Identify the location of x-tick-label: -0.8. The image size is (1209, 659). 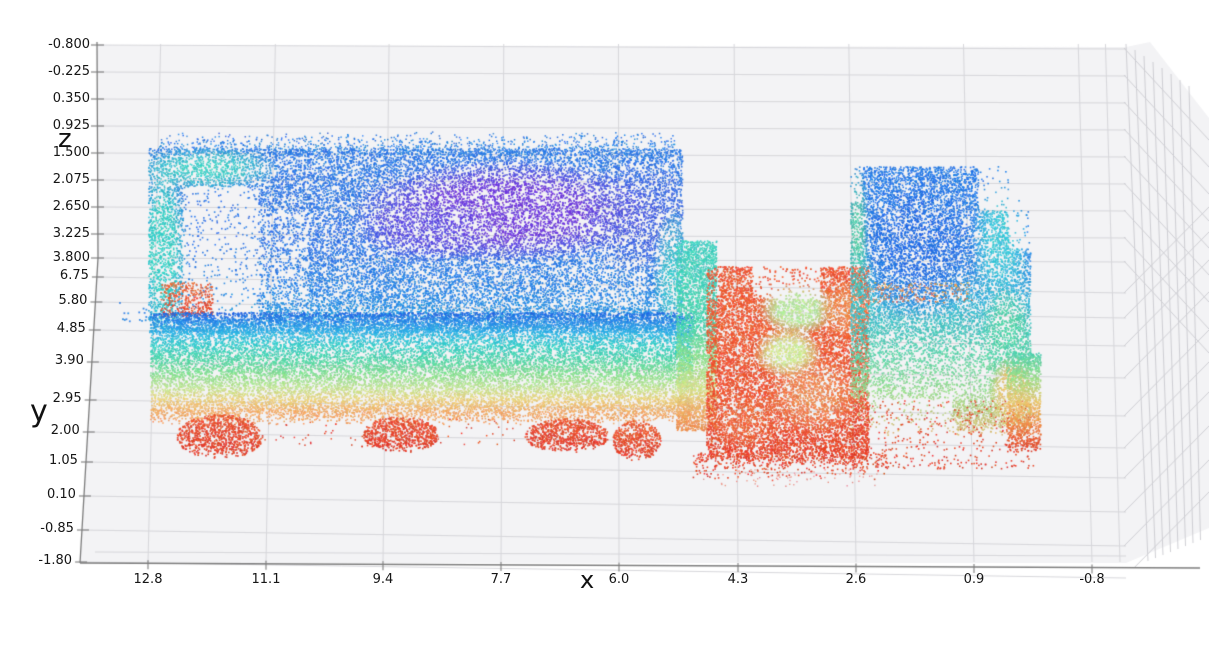
(1092, 579).